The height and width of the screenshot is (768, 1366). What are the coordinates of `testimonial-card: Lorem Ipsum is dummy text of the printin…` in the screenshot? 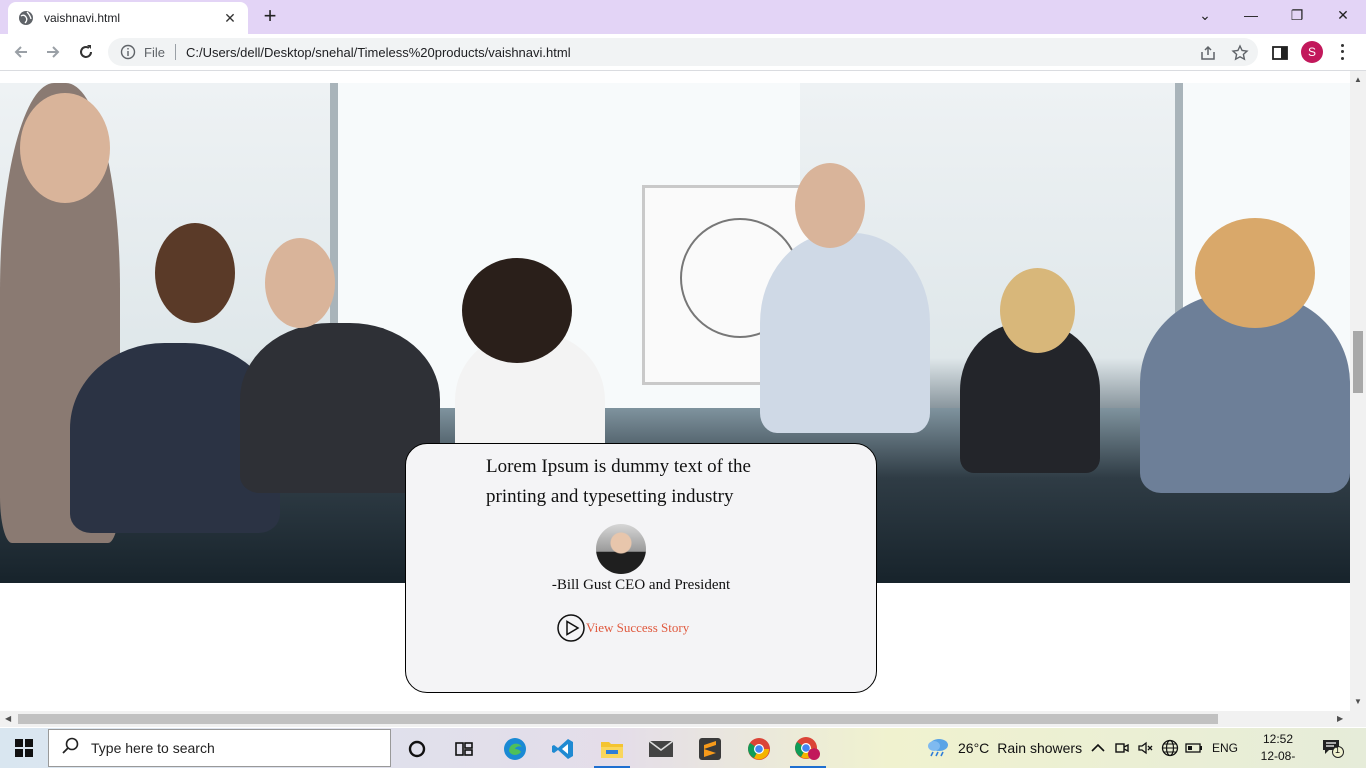 It's located at (641, 568).